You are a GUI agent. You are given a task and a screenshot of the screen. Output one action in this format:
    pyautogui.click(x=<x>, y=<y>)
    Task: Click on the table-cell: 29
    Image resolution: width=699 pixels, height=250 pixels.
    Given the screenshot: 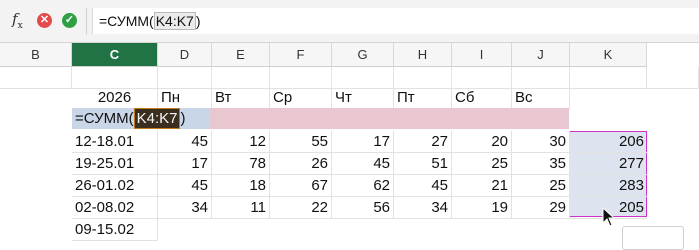 What is the action you would take?
    pyautogui.click(x=541, y=208)
    